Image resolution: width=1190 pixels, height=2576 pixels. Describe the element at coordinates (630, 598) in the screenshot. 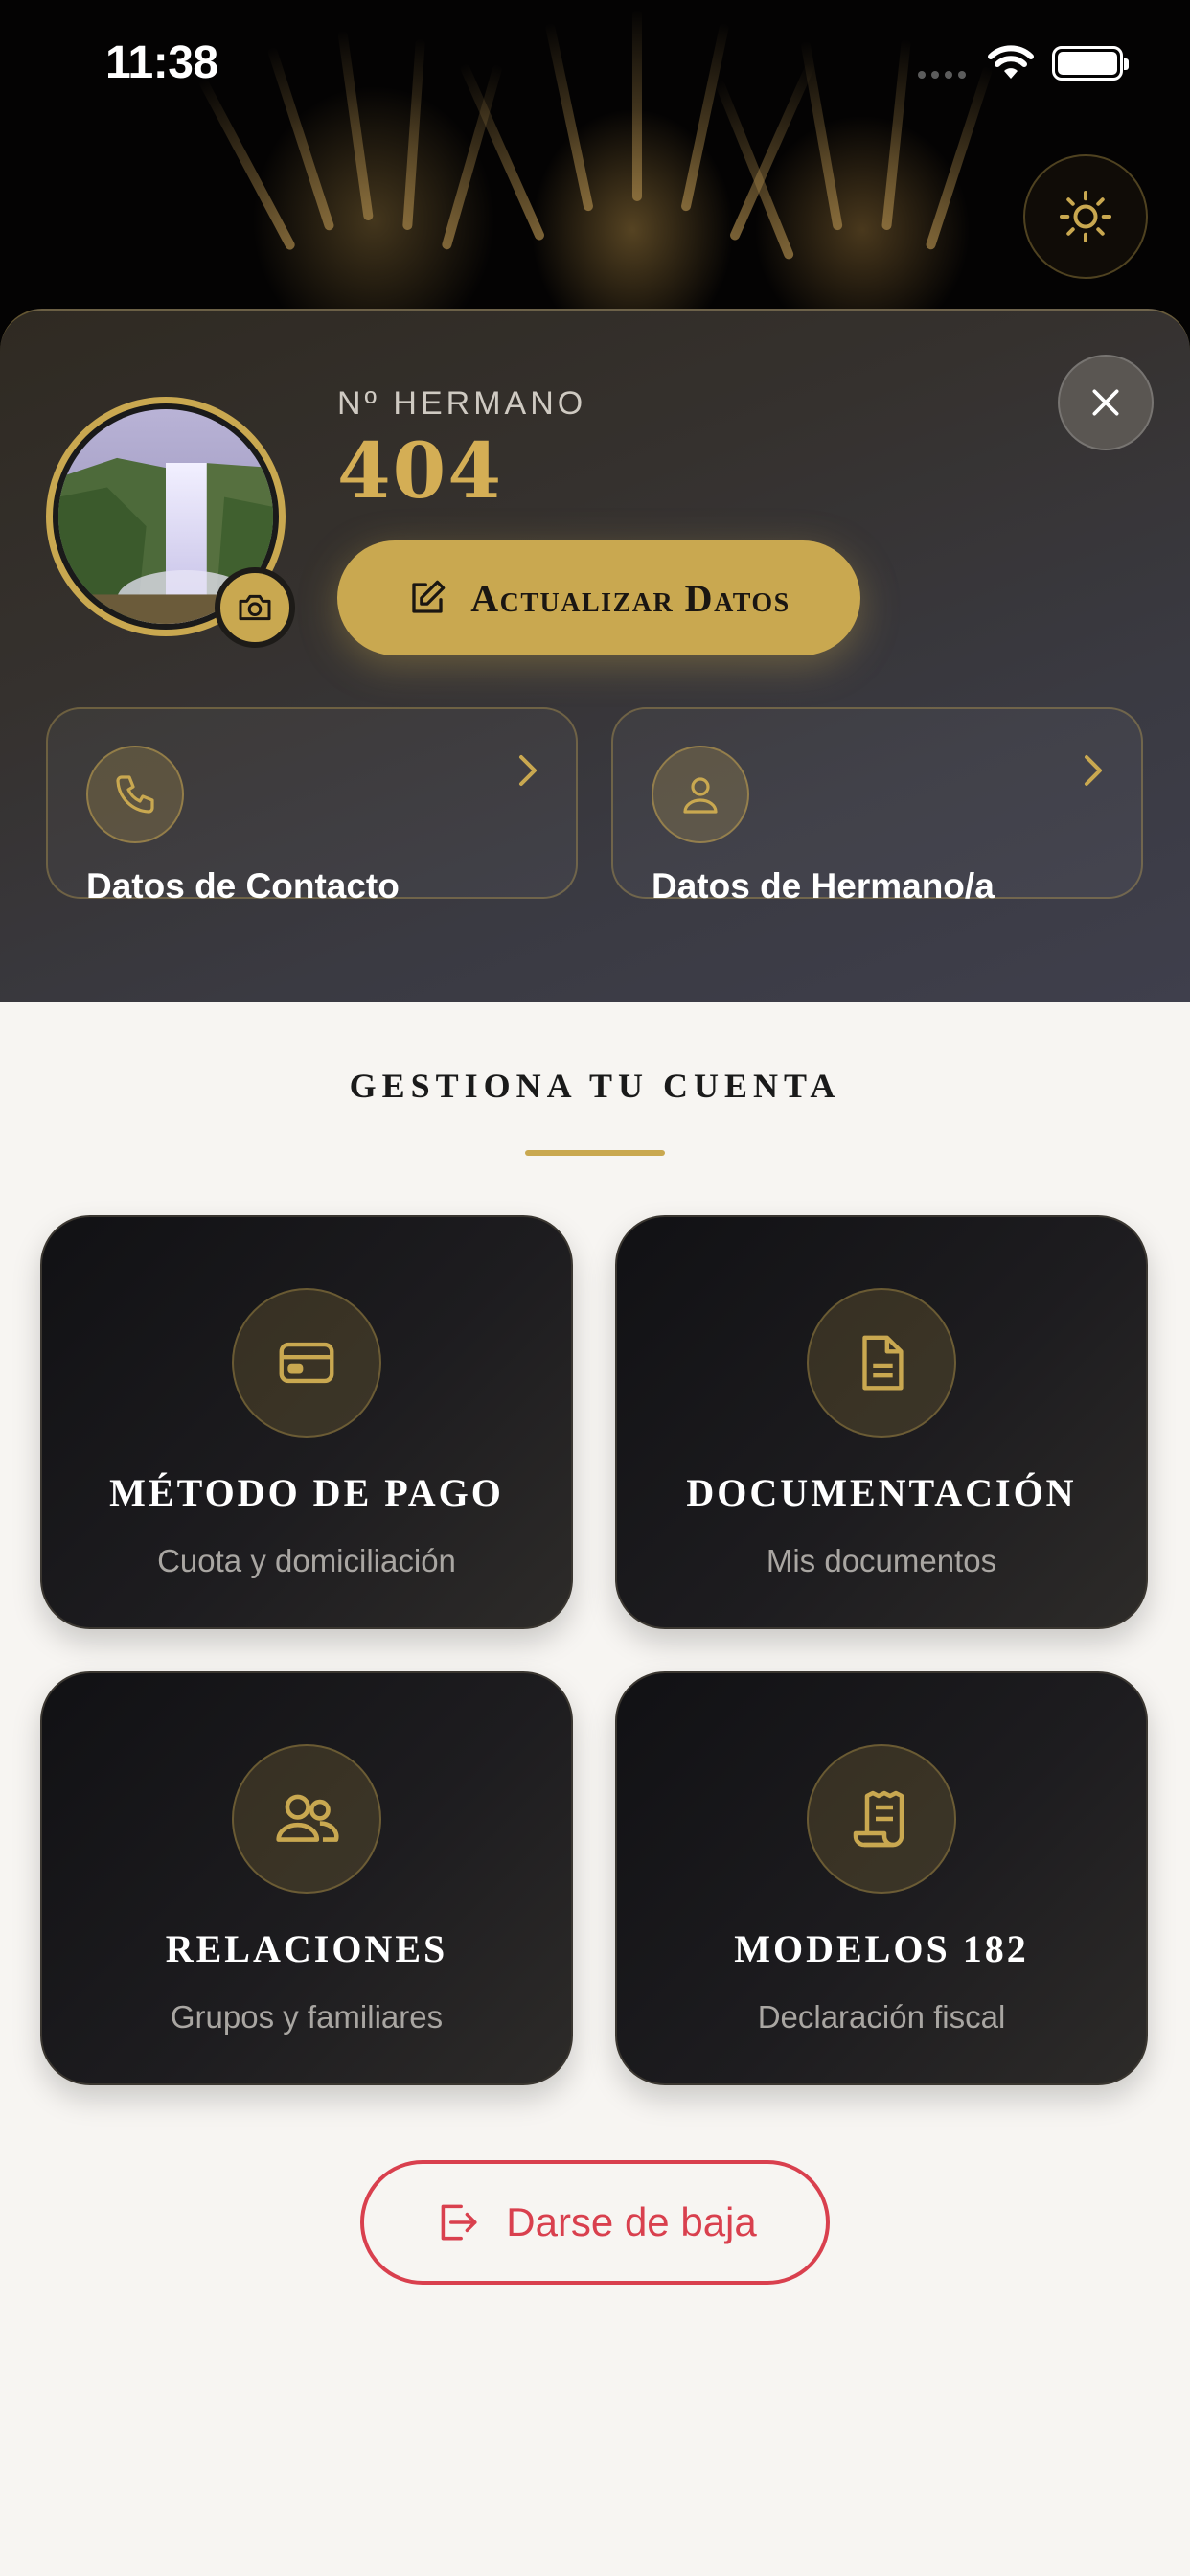

I see `update-data-label: Actualizar Datos` at that location.